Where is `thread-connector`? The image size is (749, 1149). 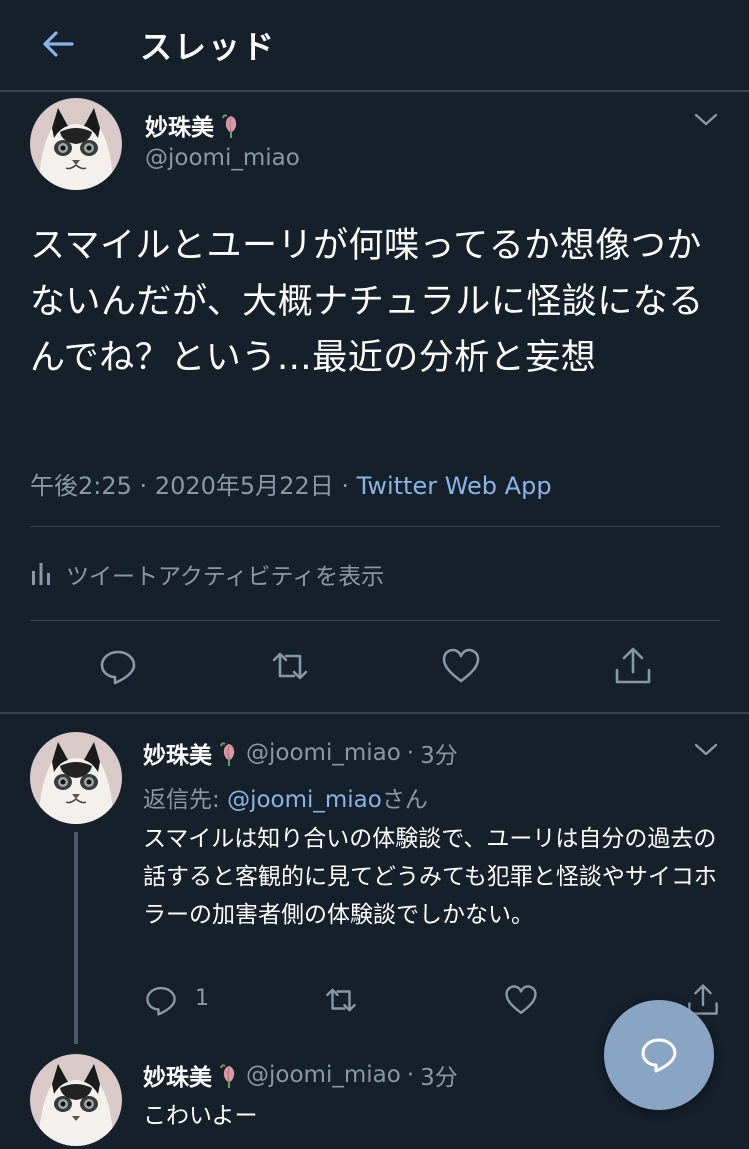
thread-connector is located at coordinates (76, 938).